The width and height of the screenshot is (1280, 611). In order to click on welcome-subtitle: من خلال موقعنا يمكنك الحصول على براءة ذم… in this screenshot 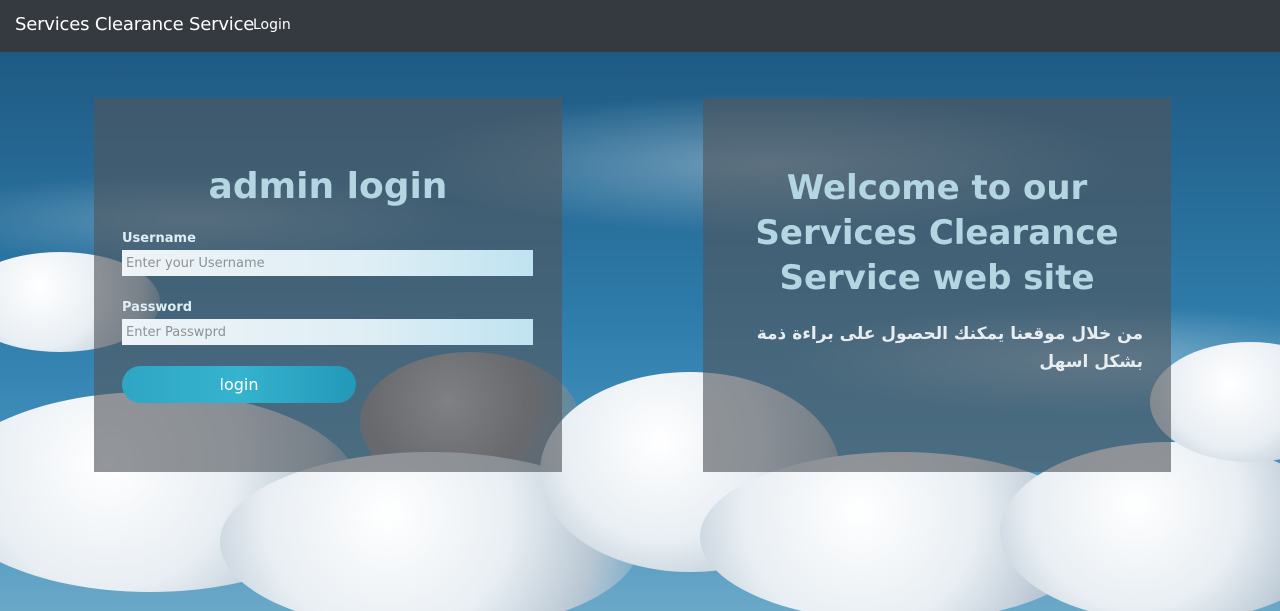, I will do `click(949, 348)`.